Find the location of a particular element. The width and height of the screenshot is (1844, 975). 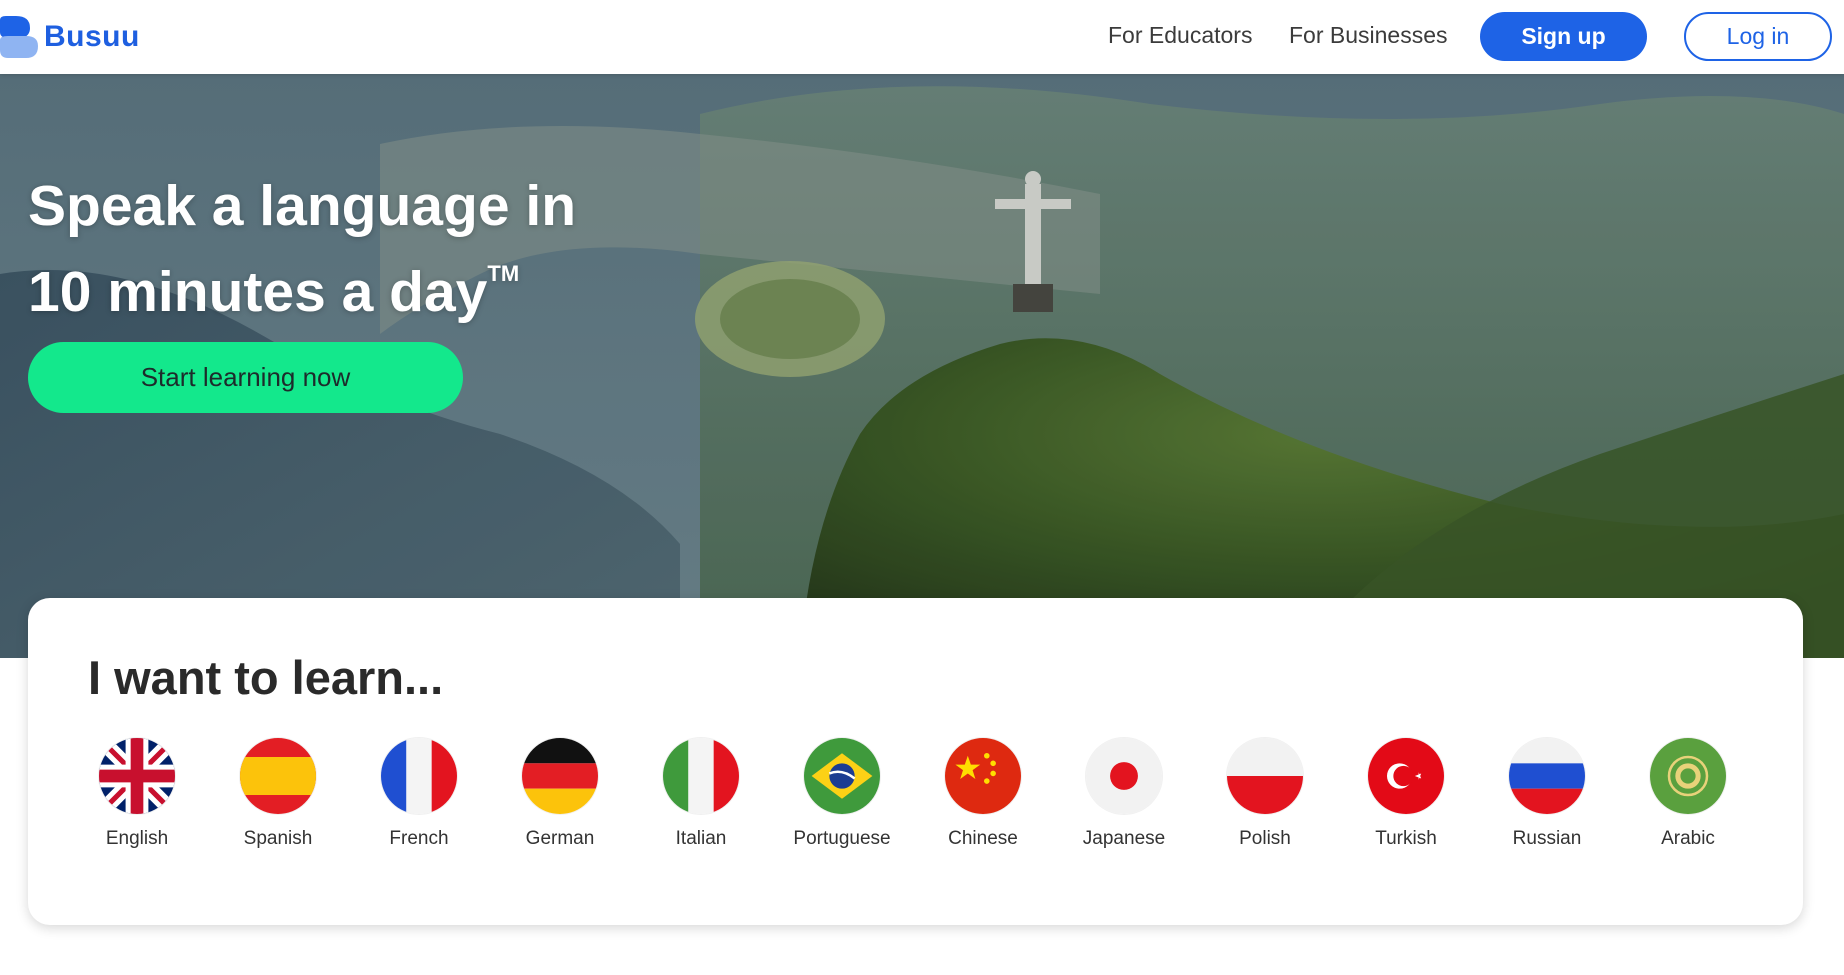

language-option-japanese: Japanese is located at coordinates (1124, 798).